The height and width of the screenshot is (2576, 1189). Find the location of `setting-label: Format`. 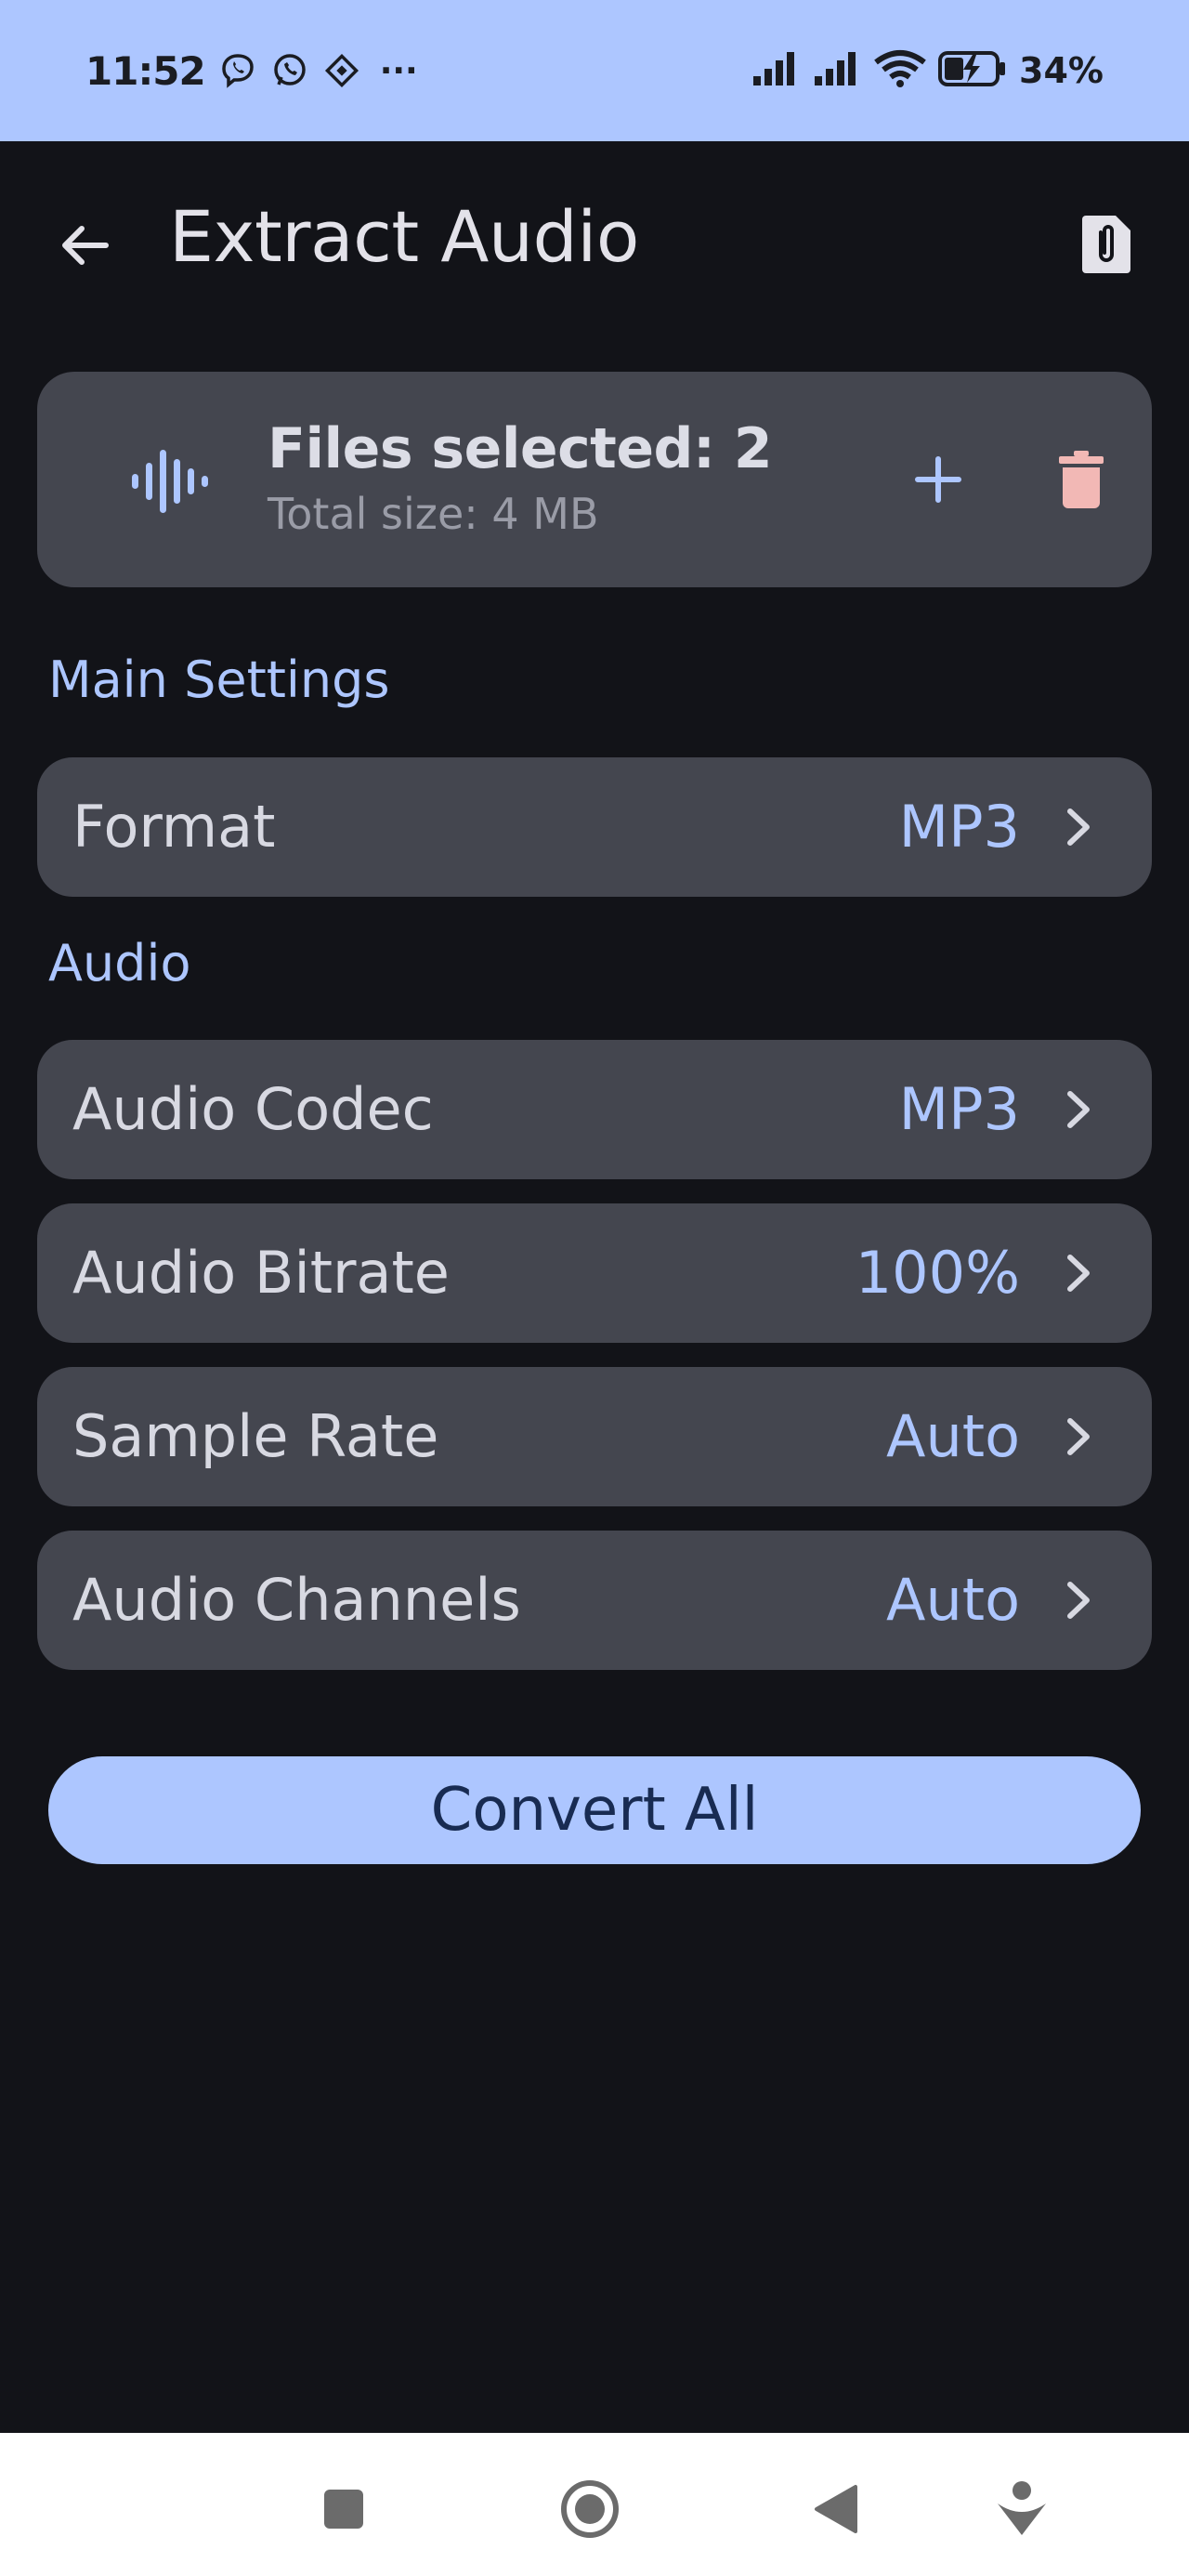

setting-label: Format is located at coordinates (174, 827).